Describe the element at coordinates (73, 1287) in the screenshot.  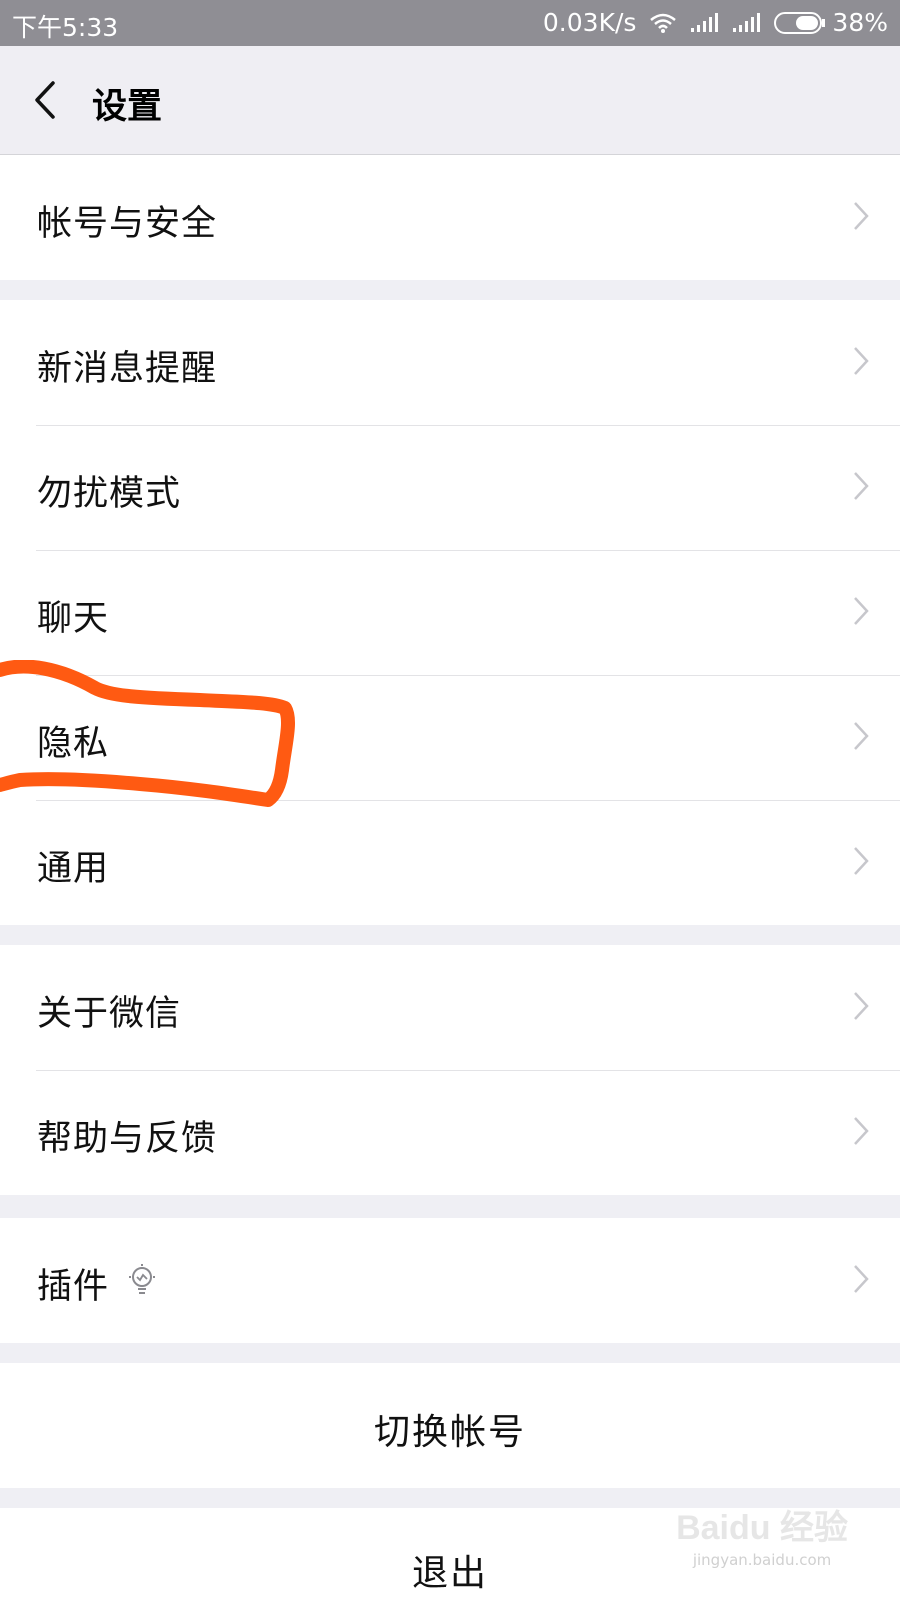
I see `settings-item-label: 插件` at that location.